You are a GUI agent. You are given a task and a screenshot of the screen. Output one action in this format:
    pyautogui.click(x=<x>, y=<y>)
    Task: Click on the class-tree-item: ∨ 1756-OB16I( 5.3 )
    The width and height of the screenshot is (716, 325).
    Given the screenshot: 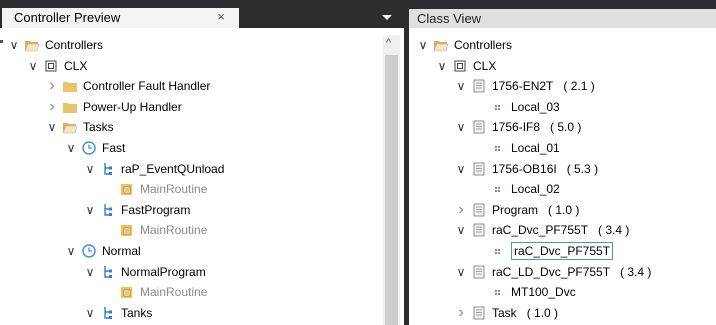 What is the action you would take?
    pyautogui.click(x=562, y=169)
    